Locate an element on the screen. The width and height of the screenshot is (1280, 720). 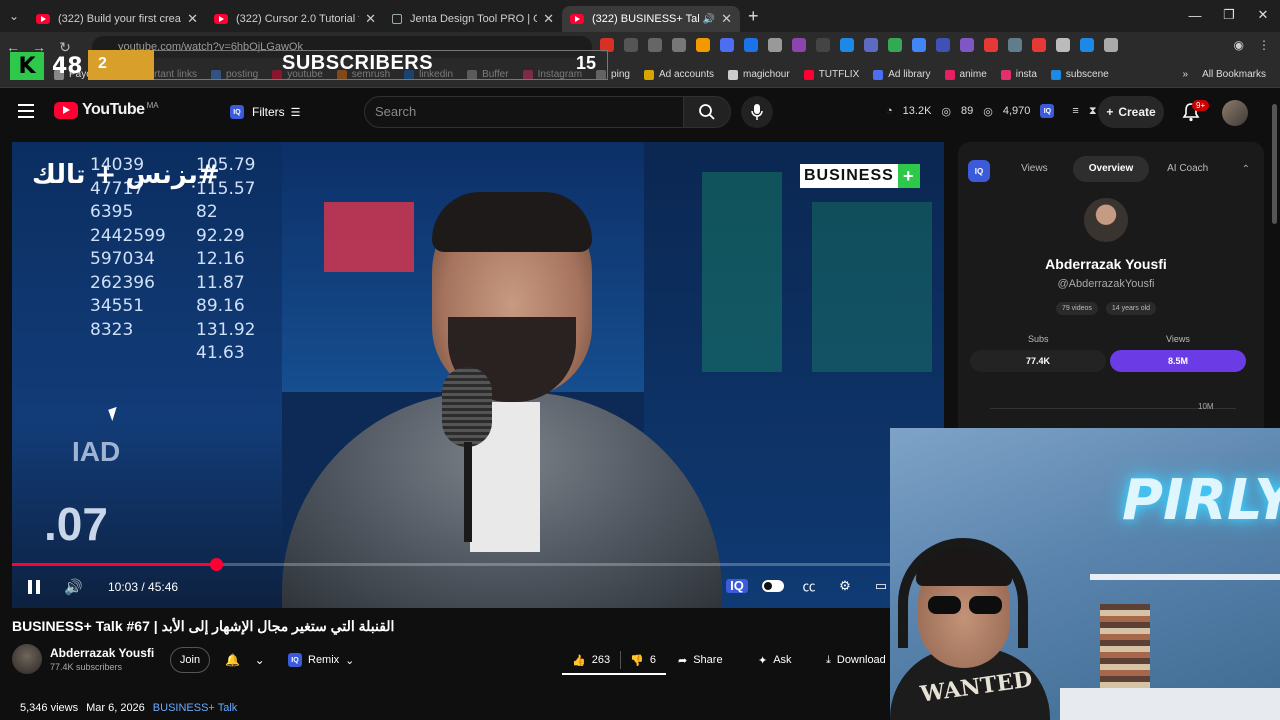
stat-value-2: 89 is located at coordinates (967, 111).